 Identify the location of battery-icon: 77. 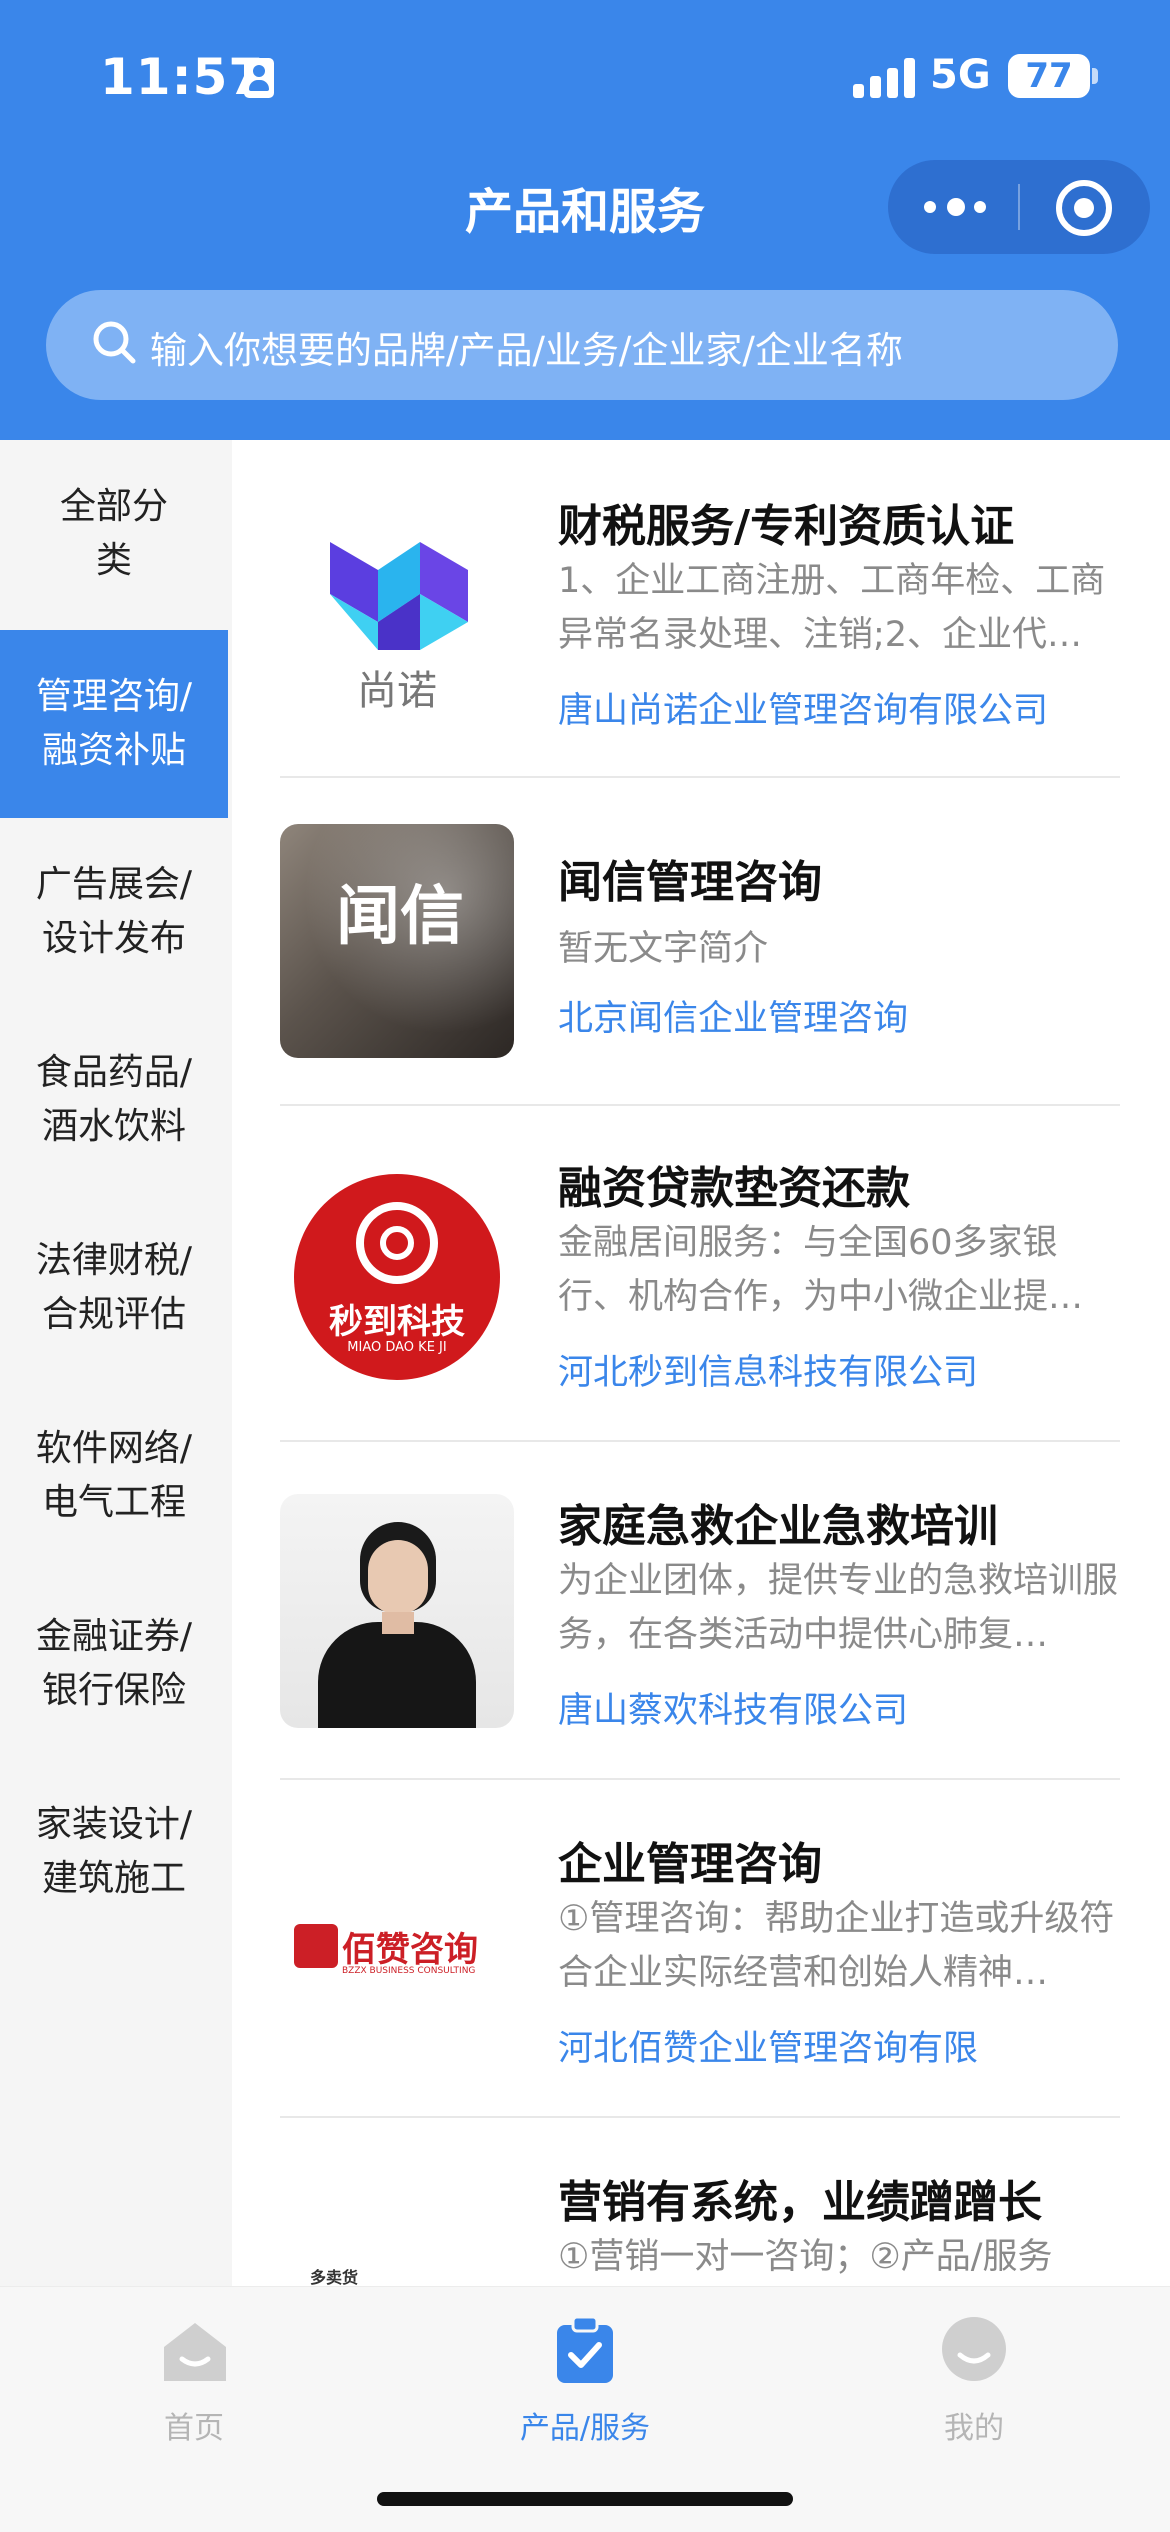
(1049, 76).